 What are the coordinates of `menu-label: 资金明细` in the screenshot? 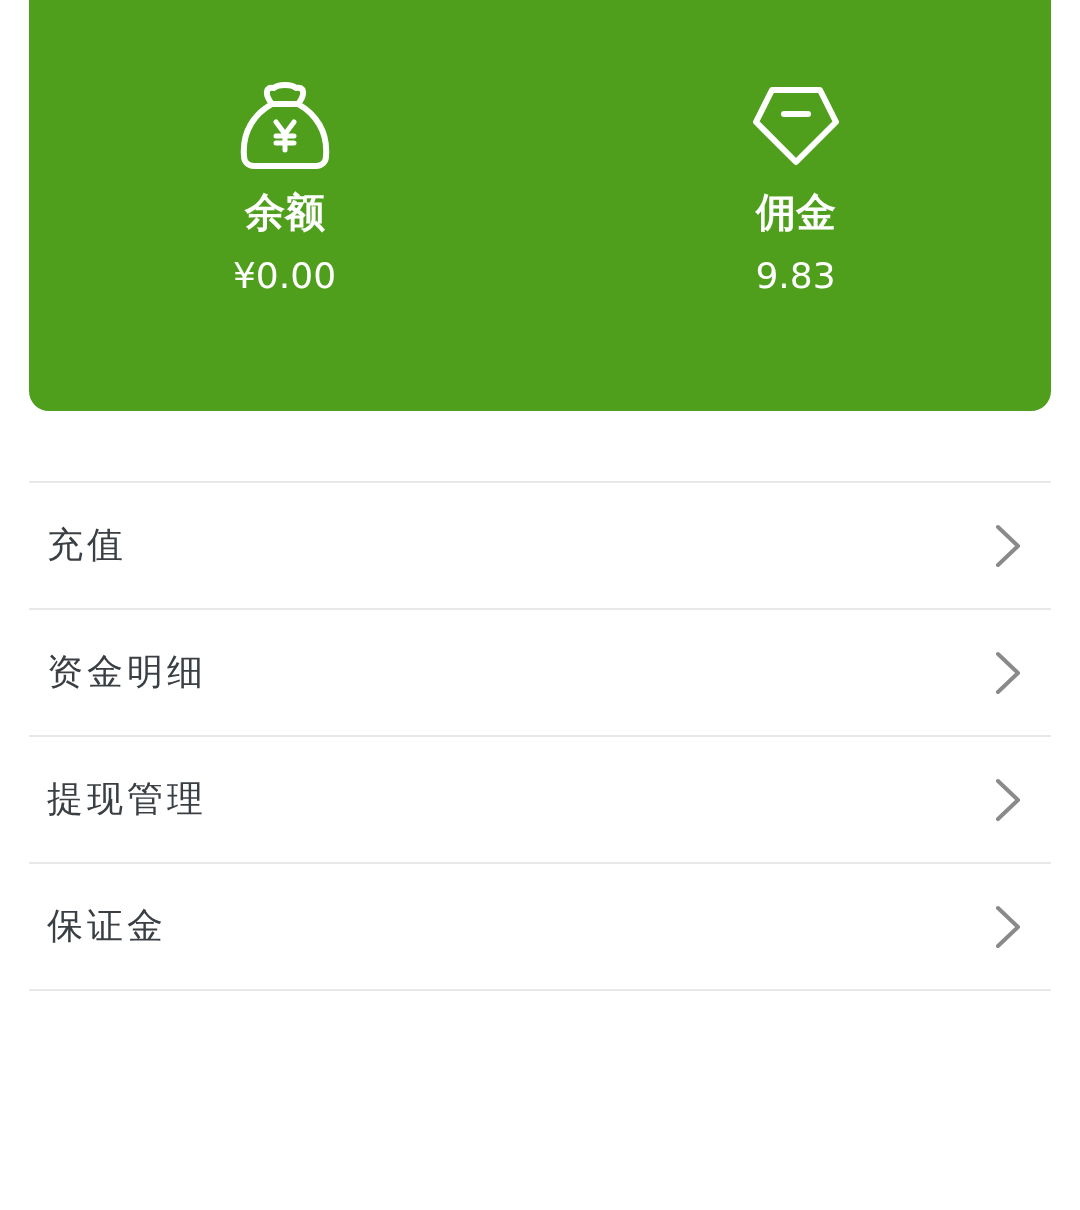 It's located at (127, 672).